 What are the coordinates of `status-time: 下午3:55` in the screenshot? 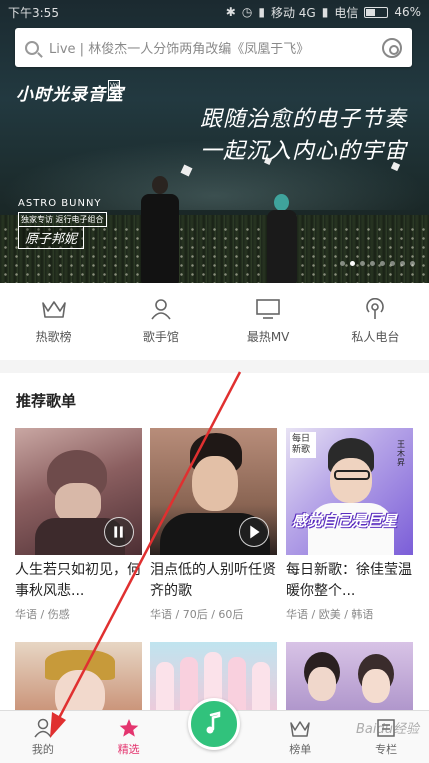 It's located at (33, 12).